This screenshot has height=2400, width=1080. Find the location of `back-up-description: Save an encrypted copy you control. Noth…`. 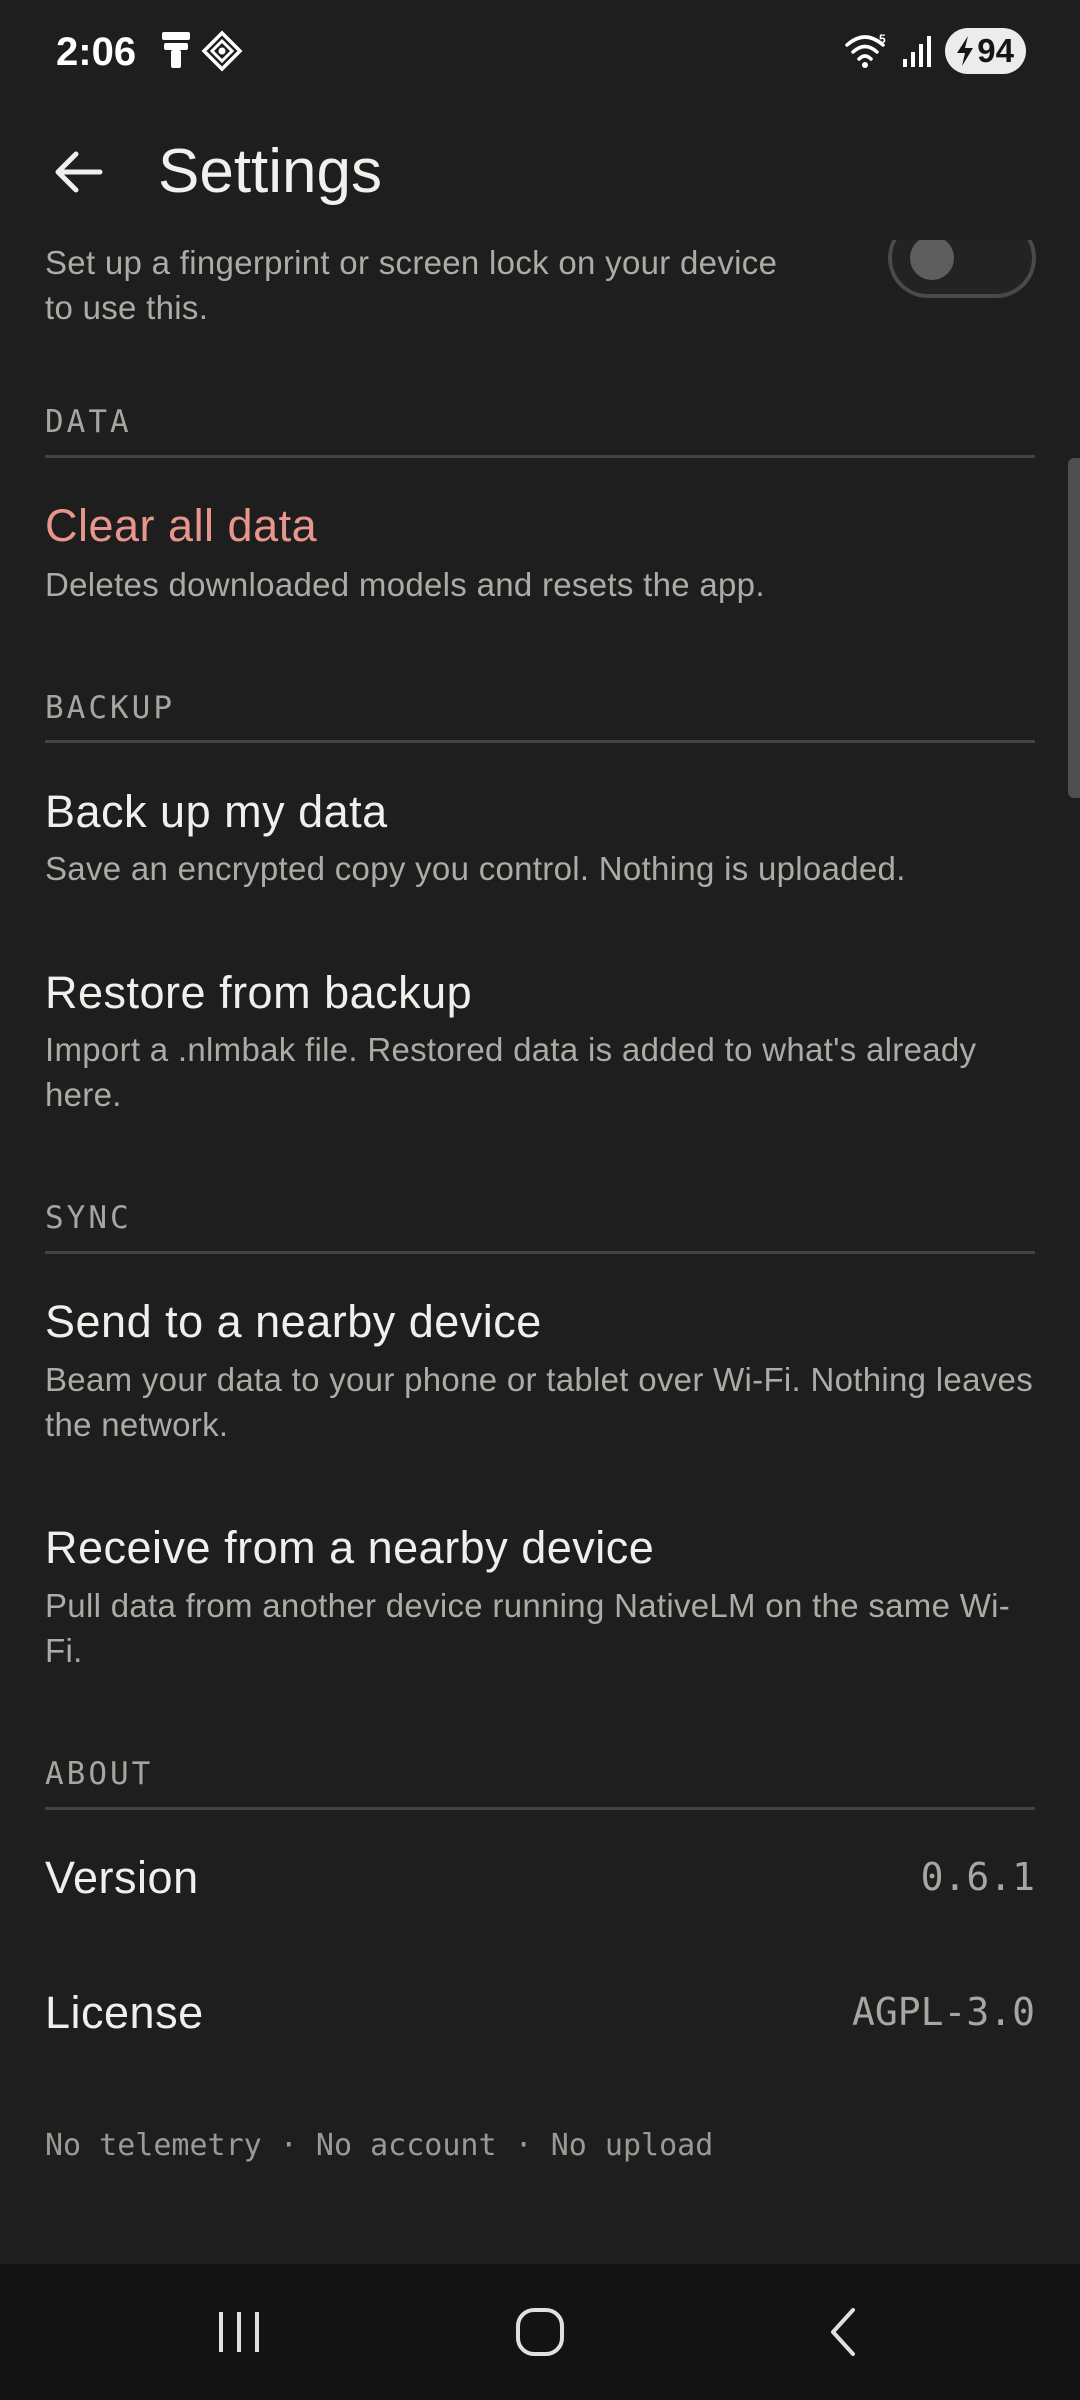

back-up-description: Save an encrypted copy you control. Noth… is located at coordinates (475, 868).